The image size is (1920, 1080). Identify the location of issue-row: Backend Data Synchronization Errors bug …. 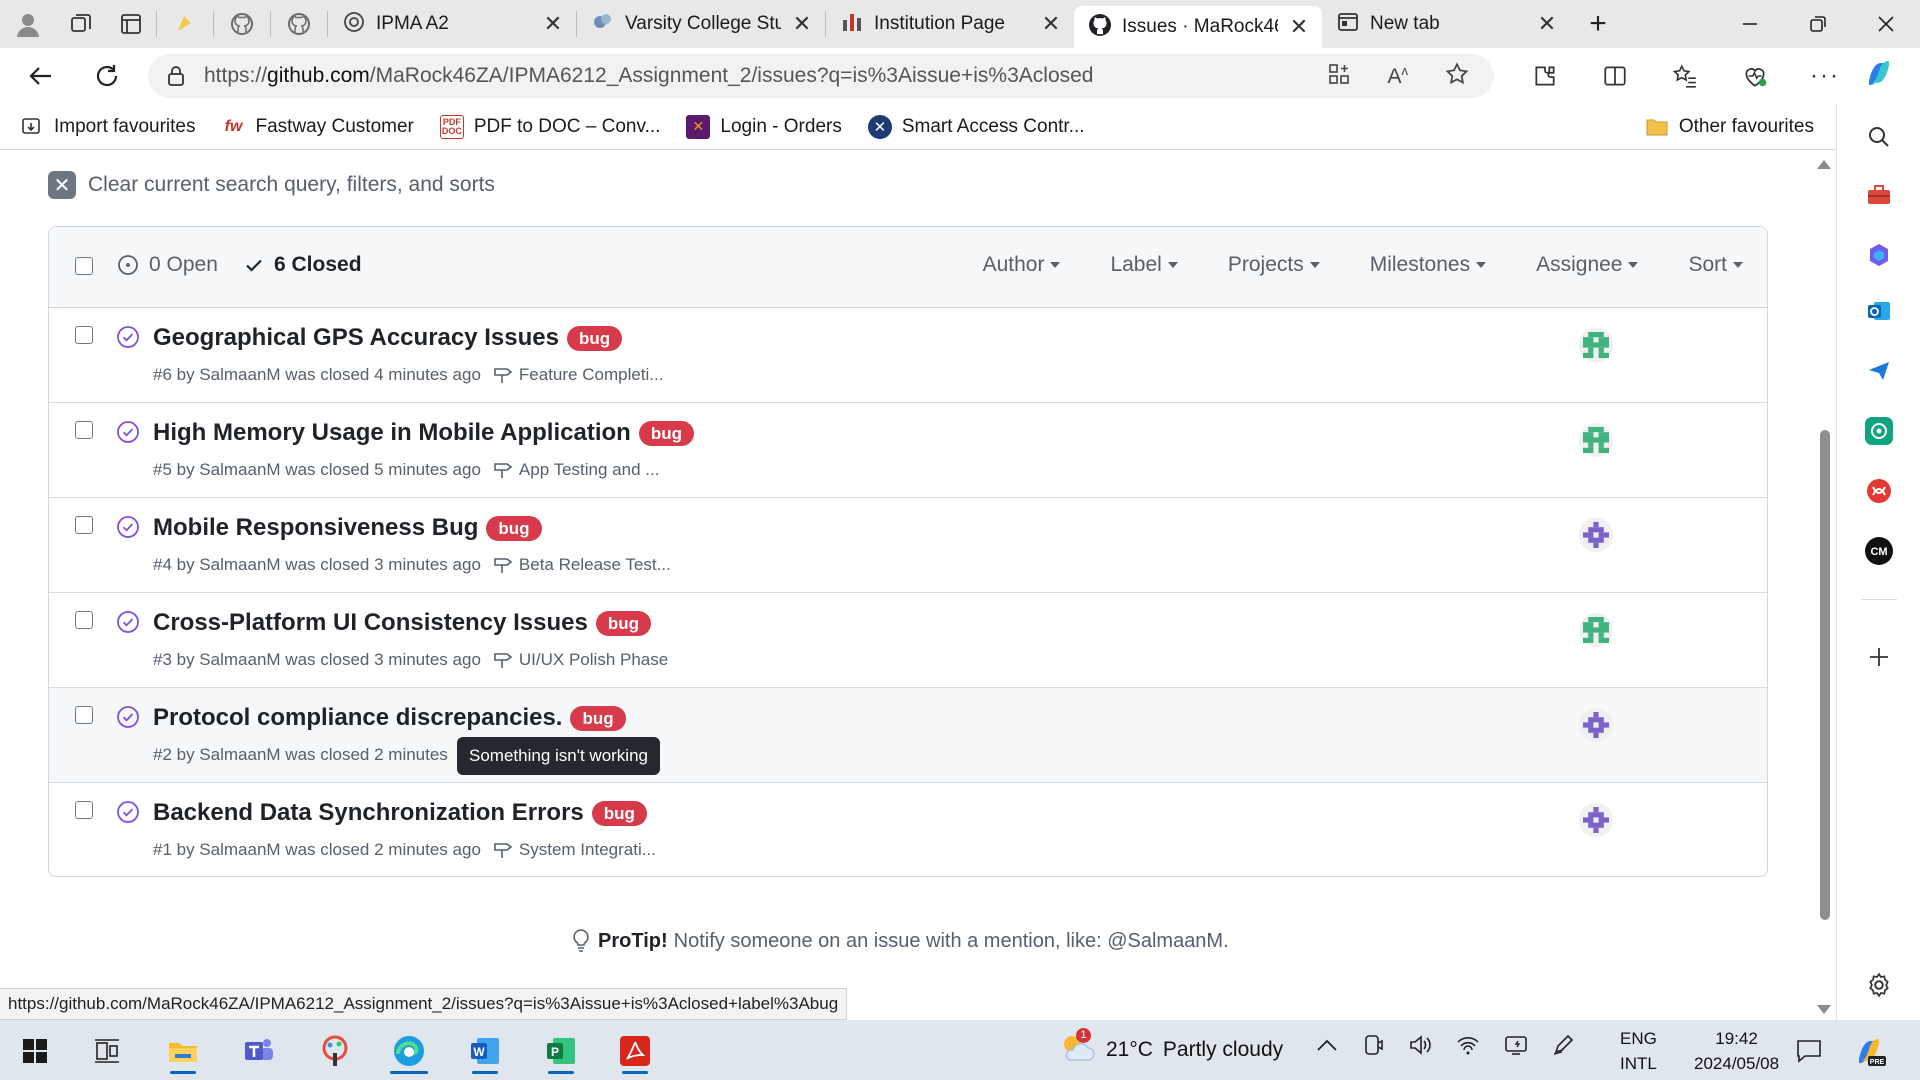
(908, 829).